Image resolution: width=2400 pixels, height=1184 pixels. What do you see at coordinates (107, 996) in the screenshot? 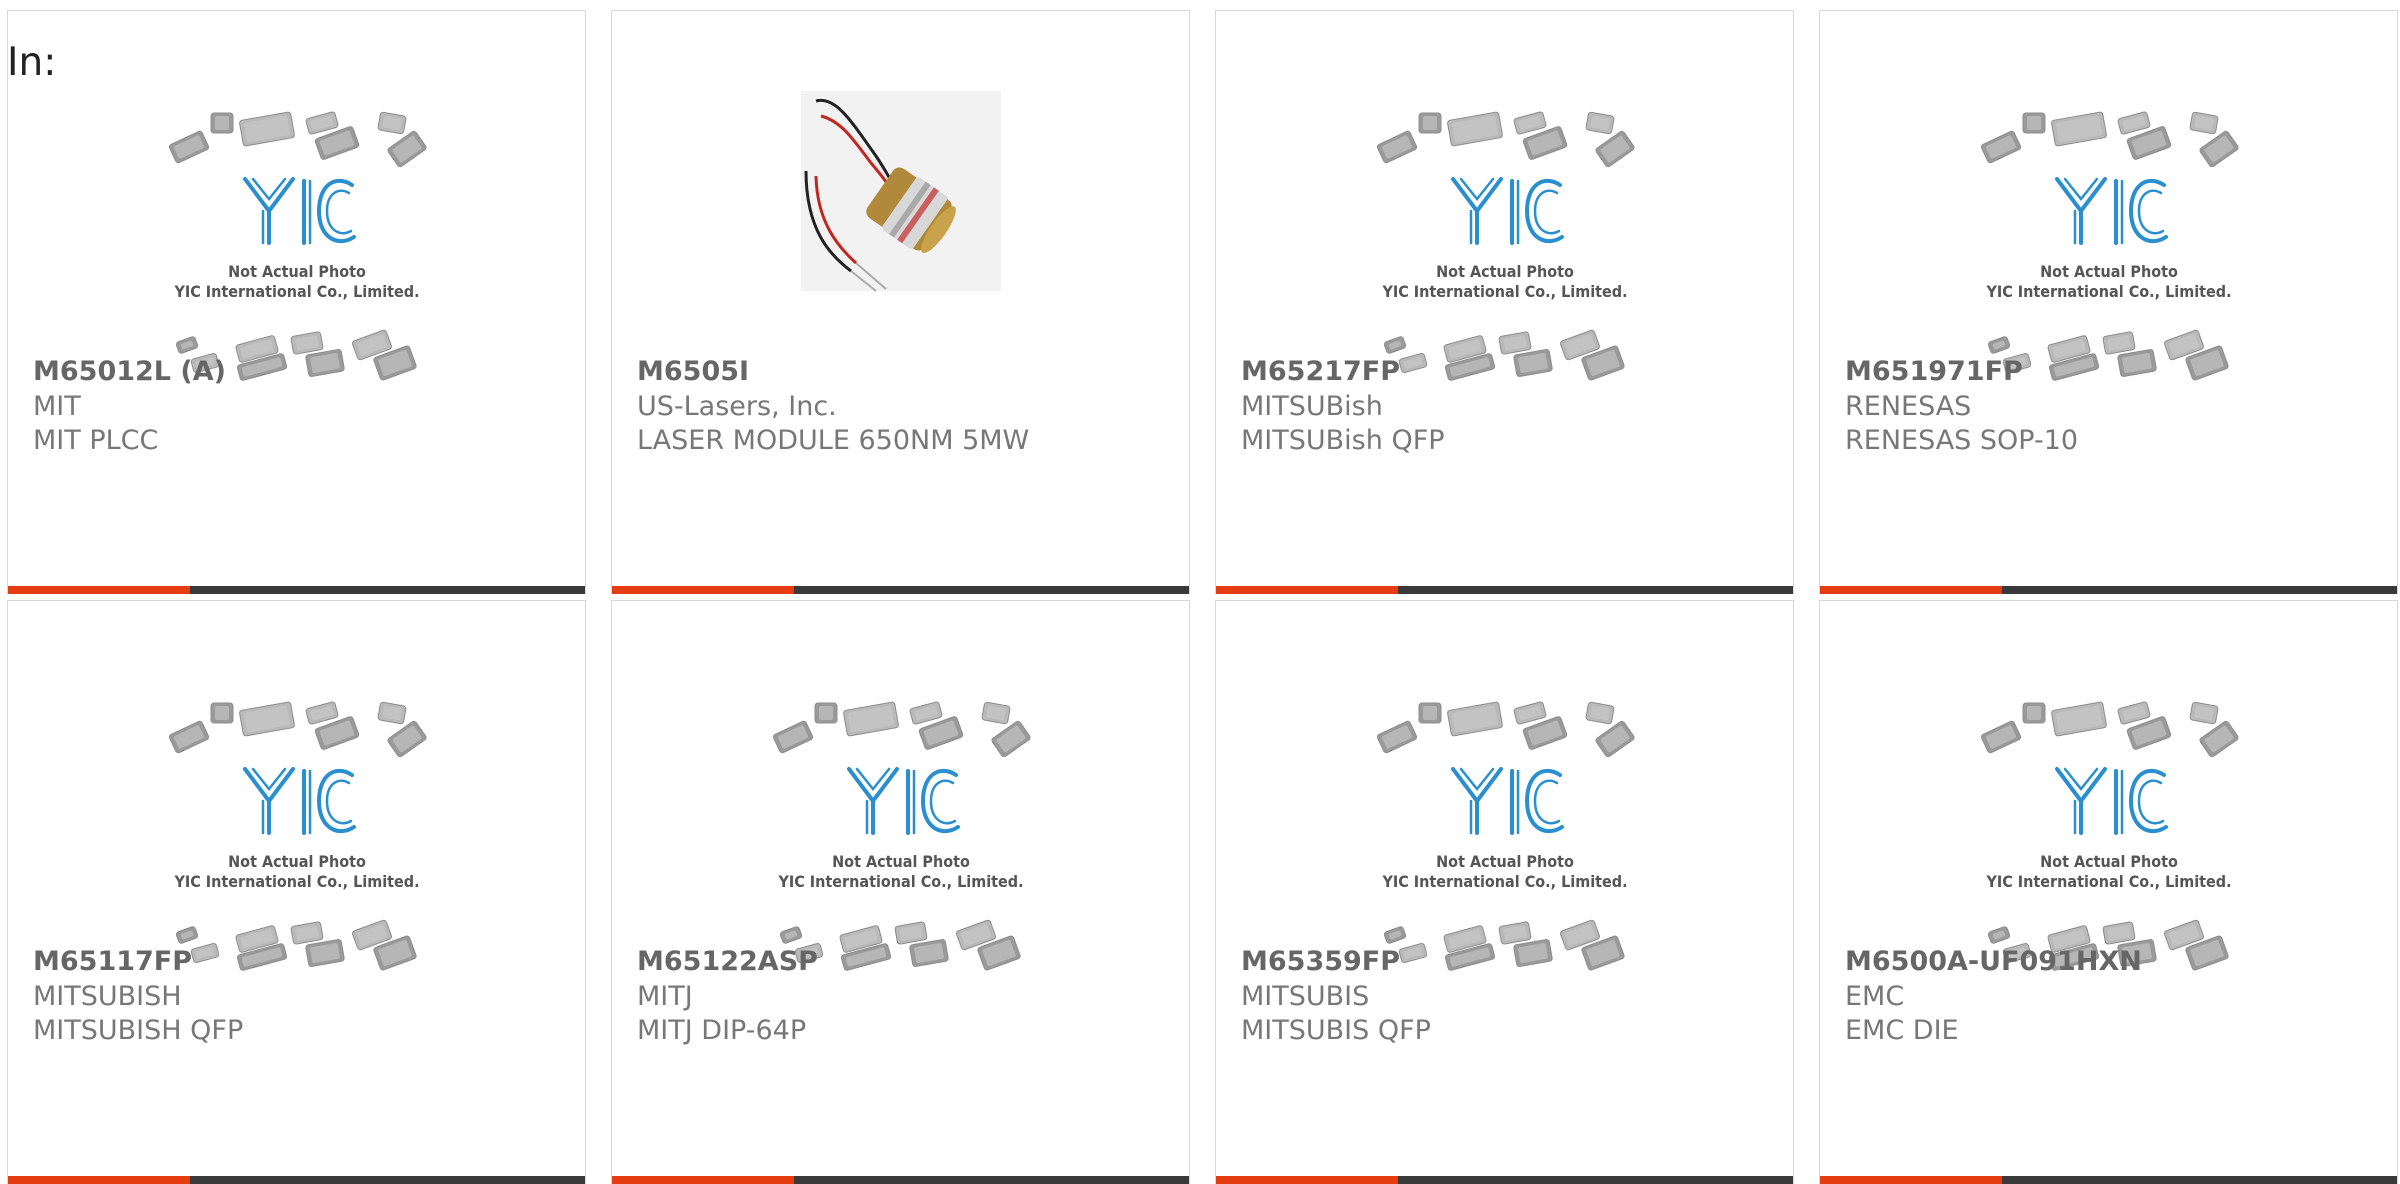
I see `manufacturer-name: MITSUBISH` at bounding box center [107, 996].